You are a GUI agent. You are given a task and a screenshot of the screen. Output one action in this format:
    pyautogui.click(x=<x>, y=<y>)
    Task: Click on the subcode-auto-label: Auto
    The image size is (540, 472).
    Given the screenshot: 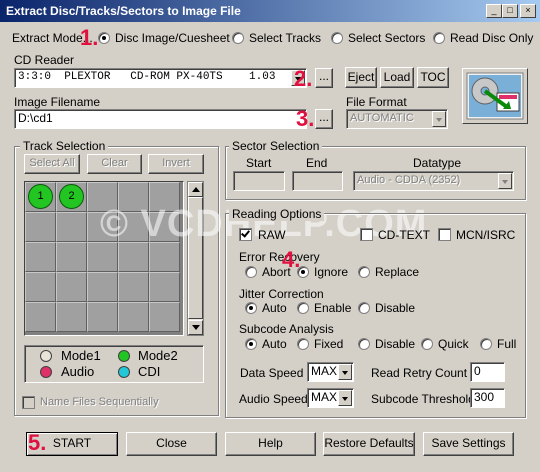 What is the action you would take?
    pyautogui.click(x=274, y=344)
    